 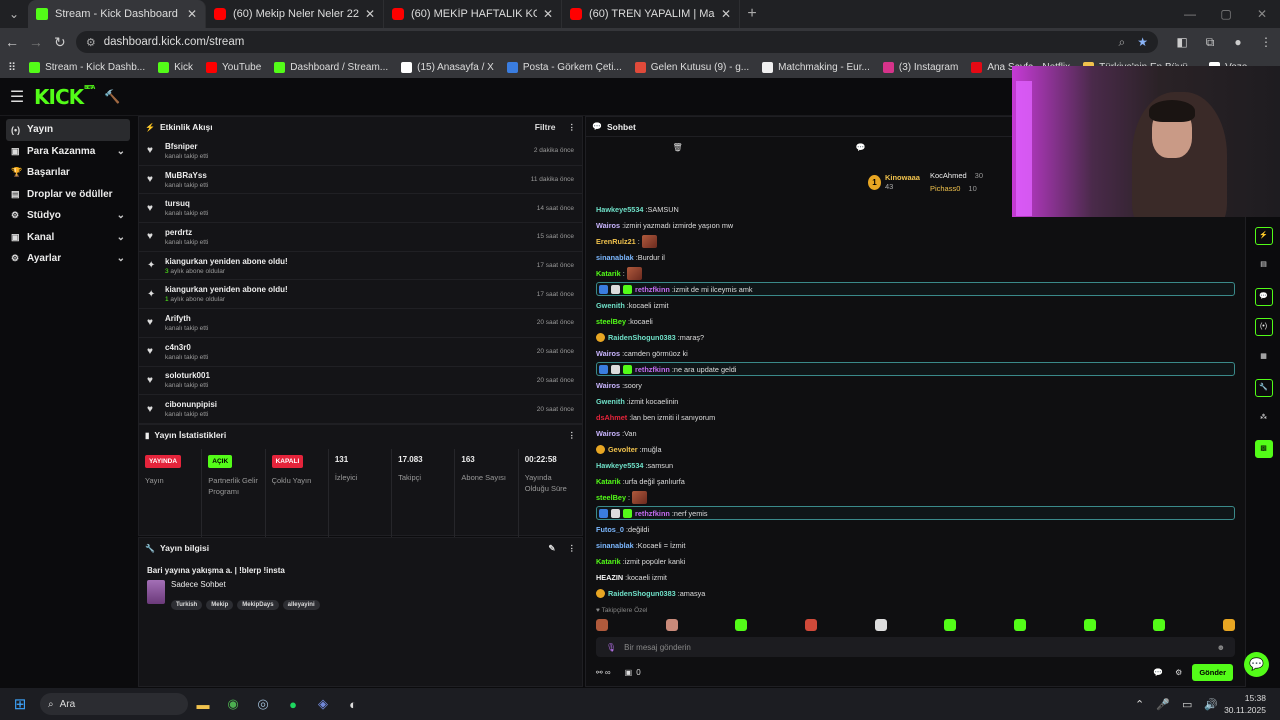 What do you see at coordinates (915, 561) in the screenshot?
I see `chat-message: Katarik: izmit popüler kanki` at bounding box center [915, 561].